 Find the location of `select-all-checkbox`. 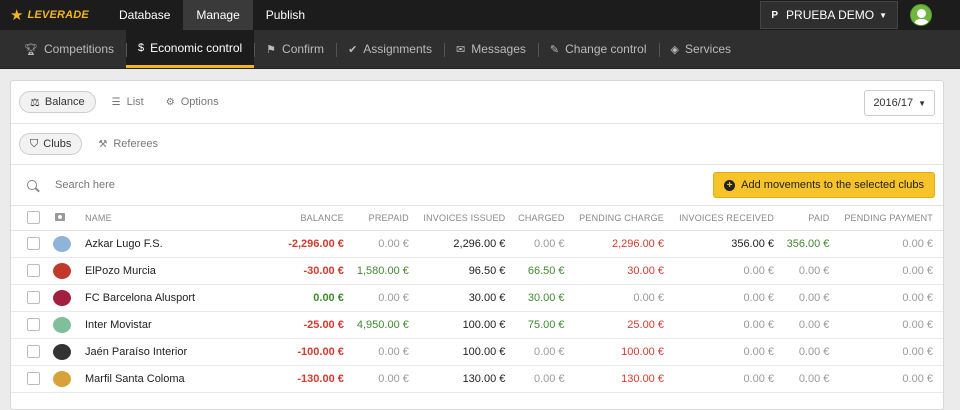

select-all-checkbox is located at coordinates (33, 218).